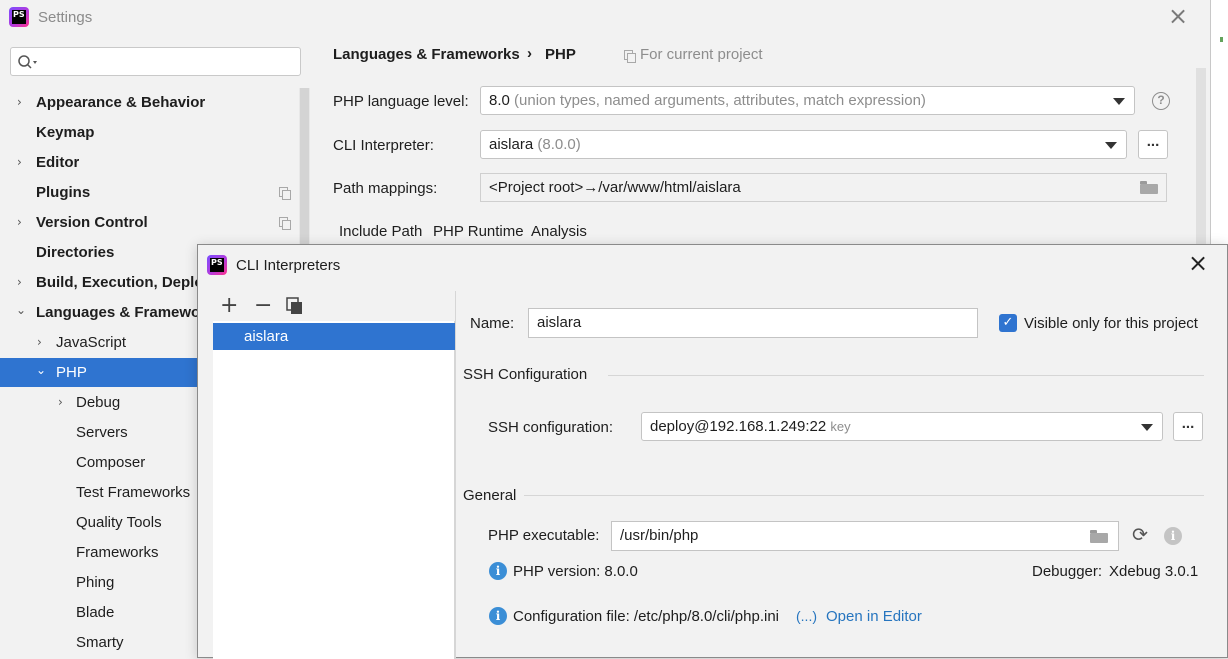  I want to click on cli-interpreter-version: (8.0.0), so click(559, 144).